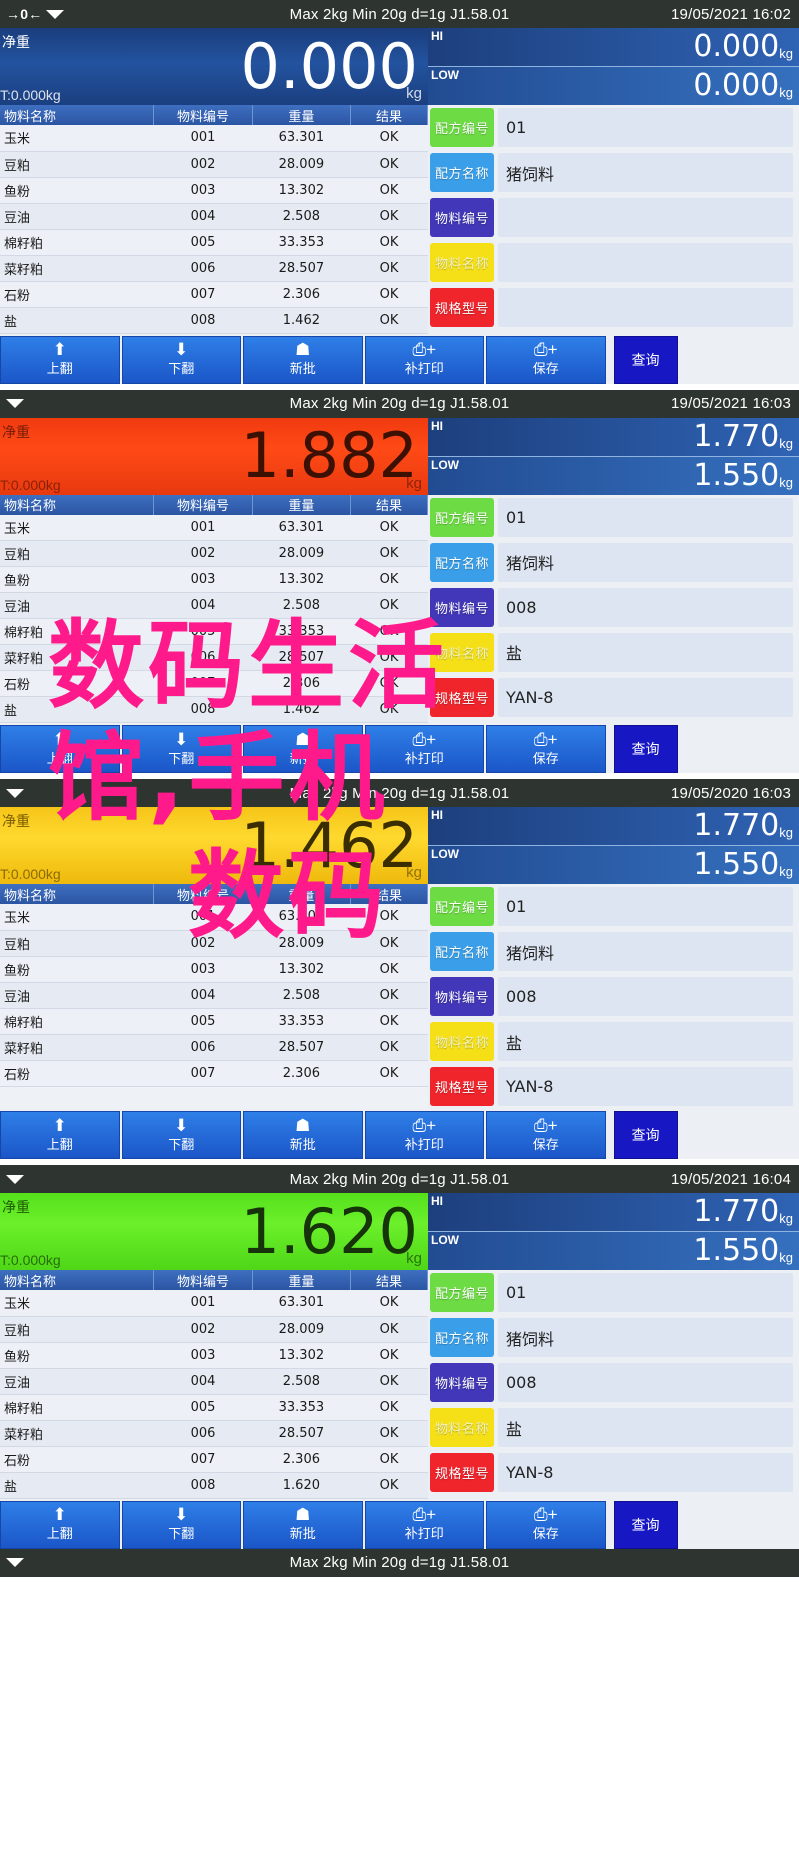 This screenshot has width=799, height=1852. What do you see at coordinates (59, 739) in the screenshot?
I see `arrow-up-icon: ⬆` at bounding box center [59, 739].